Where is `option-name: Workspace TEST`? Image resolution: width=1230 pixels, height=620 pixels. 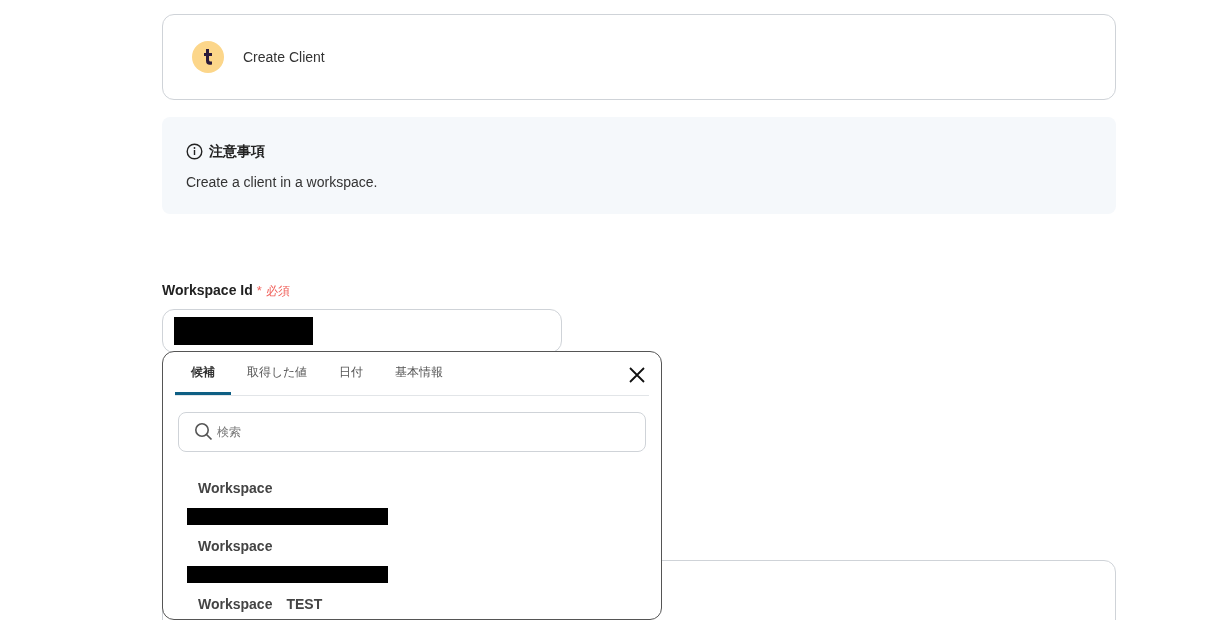
option-name: Workspace TEST is located at coordinates (261, 604).